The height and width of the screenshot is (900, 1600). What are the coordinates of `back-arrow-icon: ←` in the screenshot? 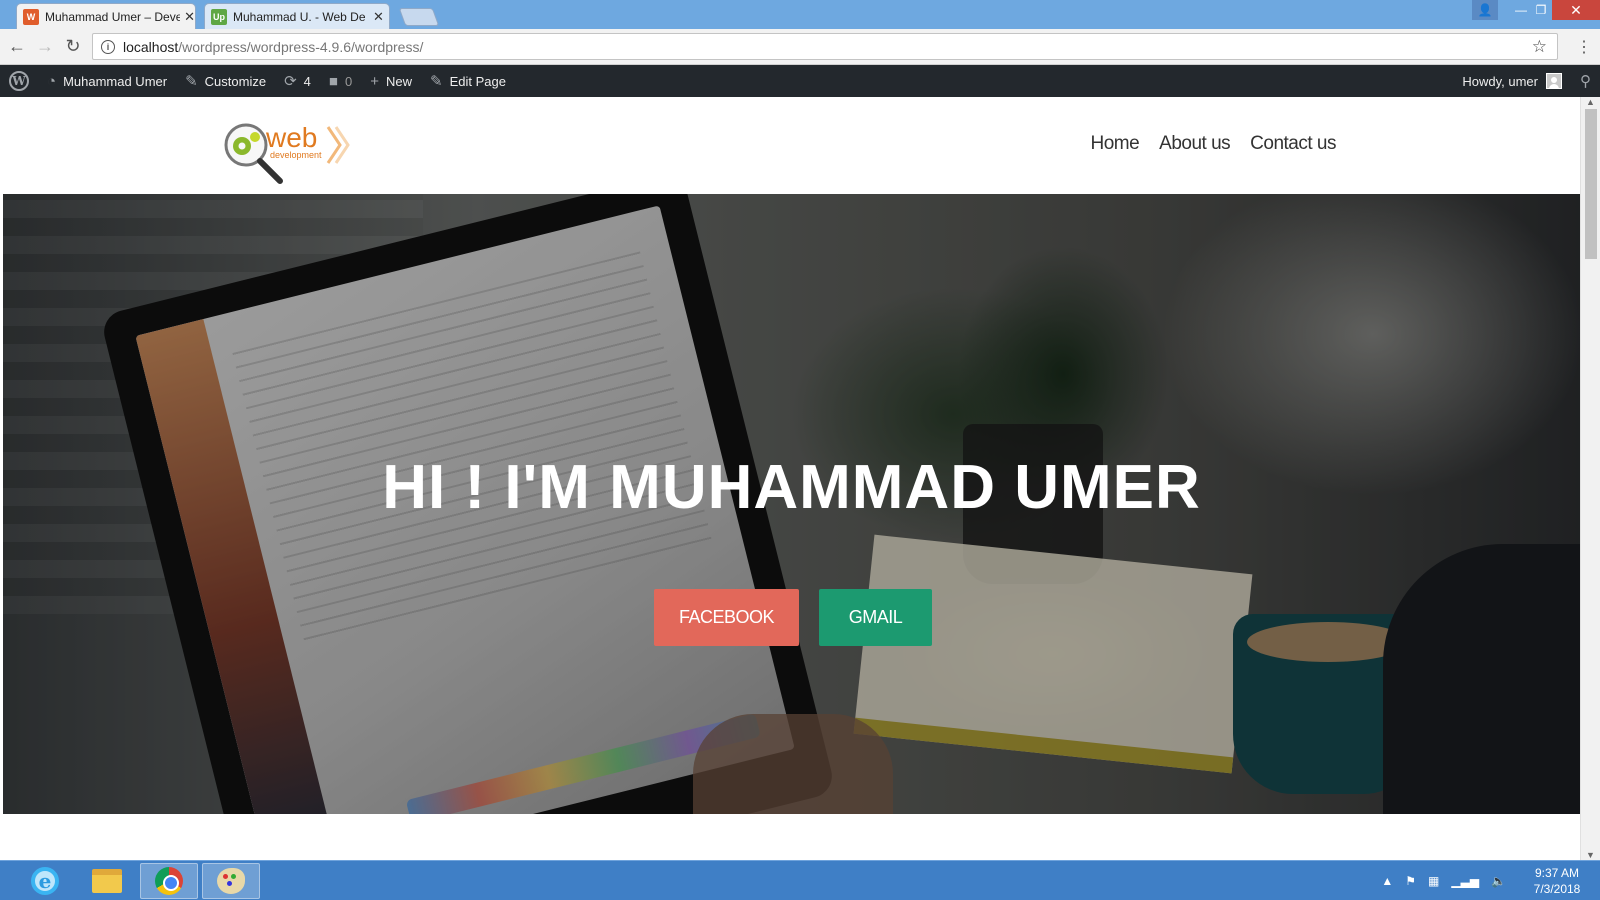 It's located at (17, 46).